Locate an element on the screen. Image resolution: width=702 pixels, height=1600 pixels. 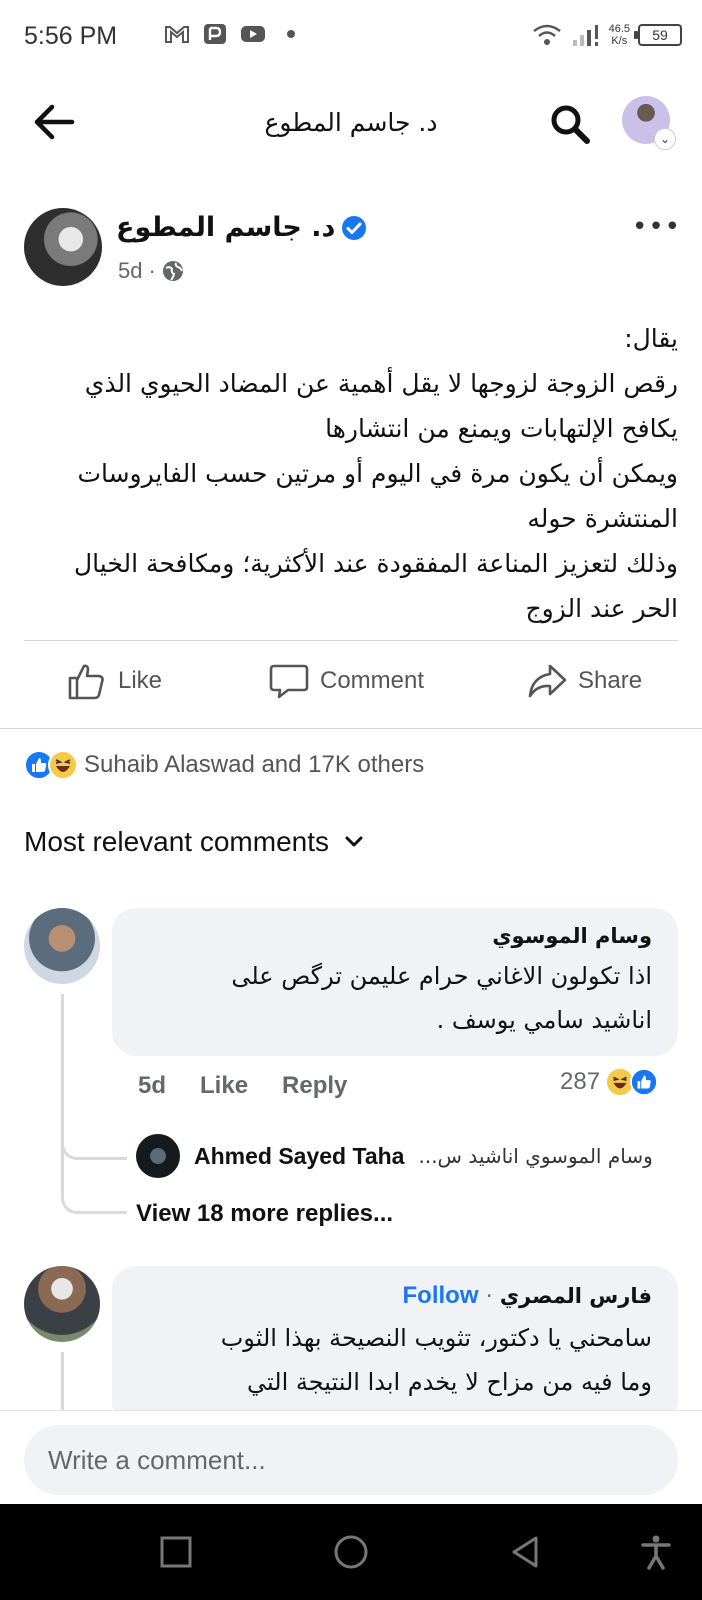
gmail-icon is located at coordinates (177, 34).